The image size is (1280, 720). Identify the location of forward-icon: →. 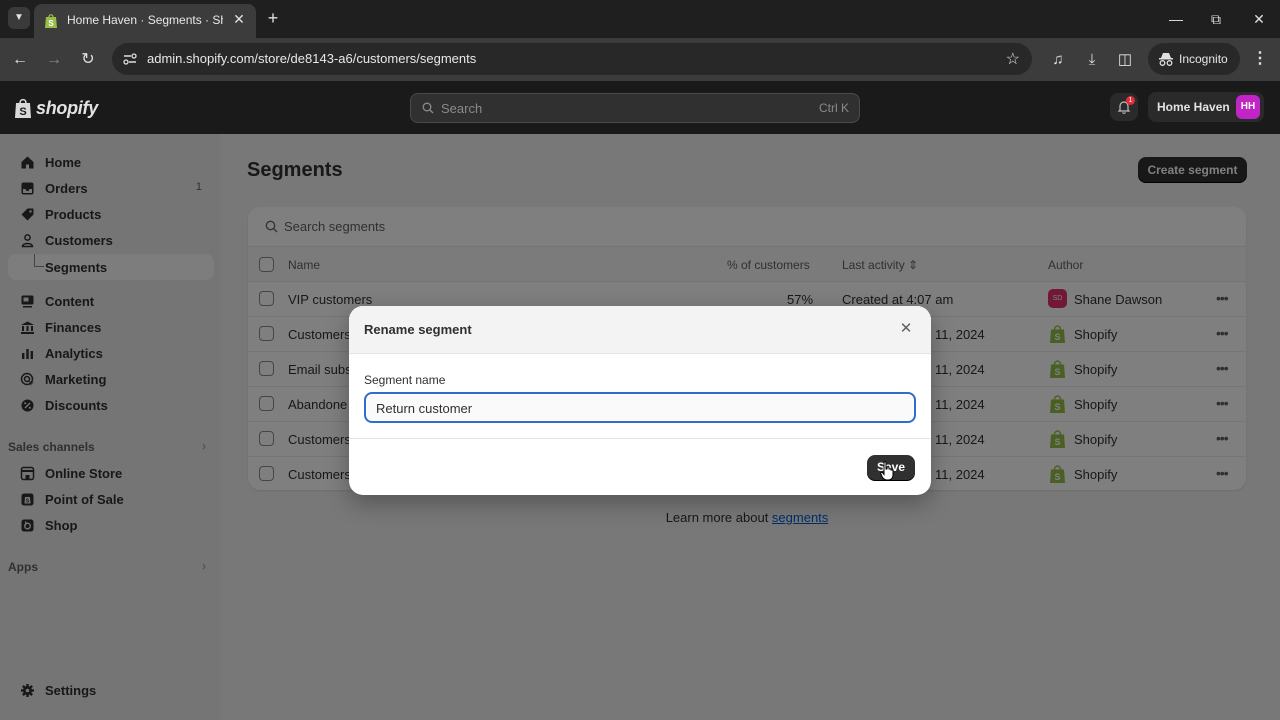
(54, 60).